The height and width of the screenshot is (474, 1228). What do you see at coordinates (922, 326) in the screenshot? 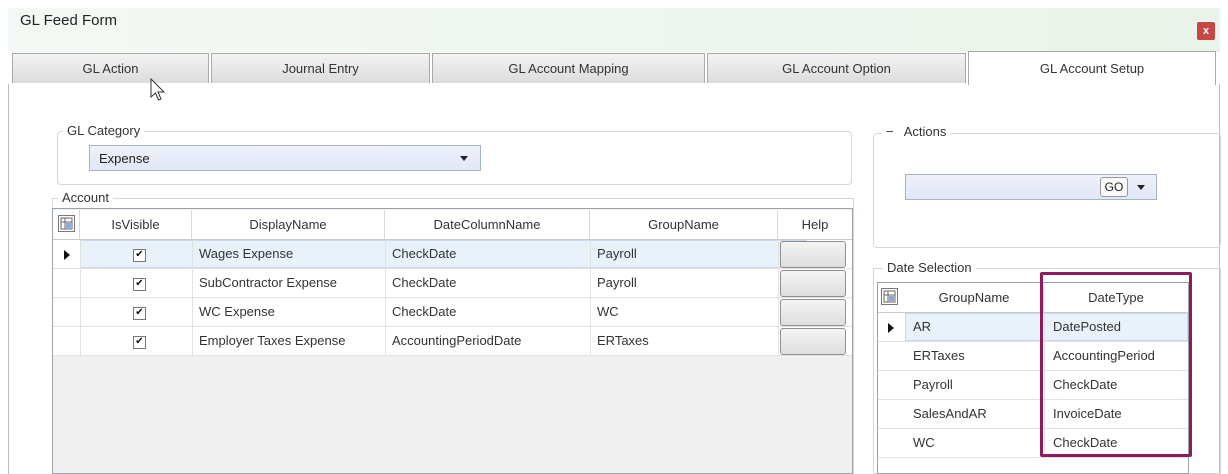
I see `group-name-cell: AR` at bounding box center [922, 326].